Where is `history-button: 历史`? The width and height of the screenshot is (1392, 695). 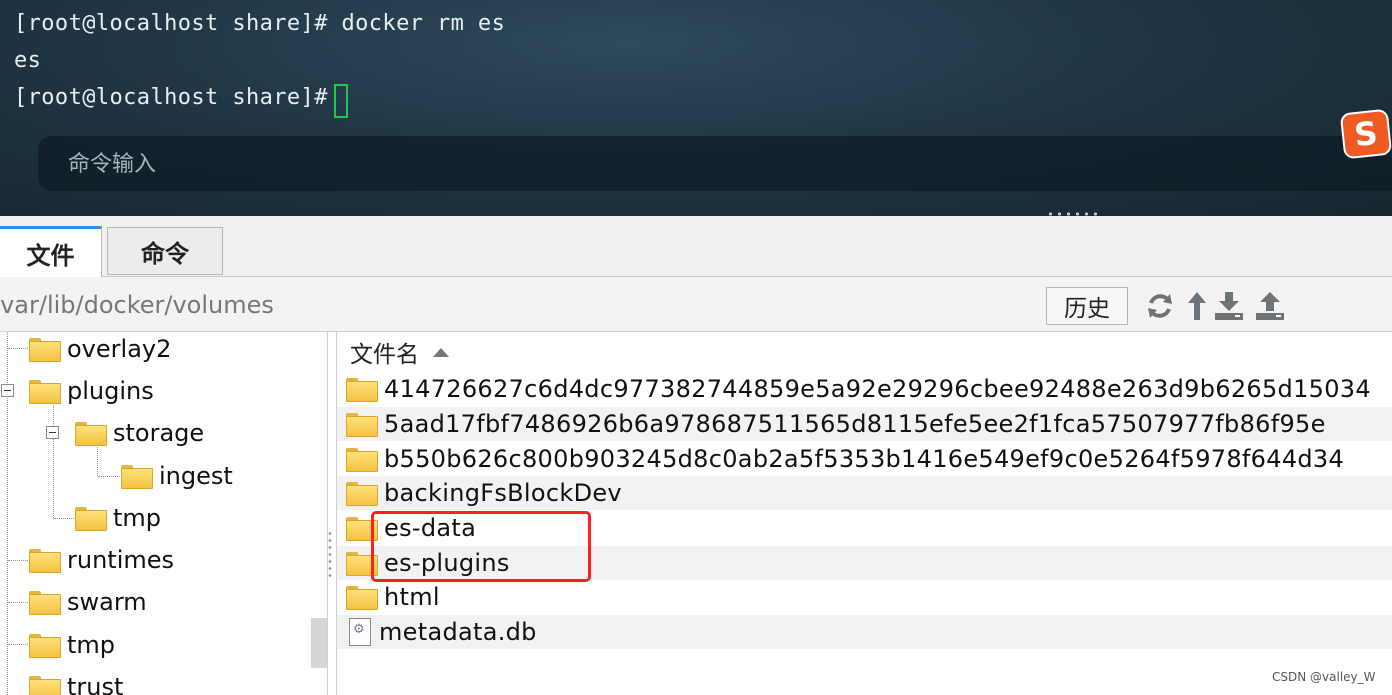 history-button: 历史 is located at coordinates (1087, 306).